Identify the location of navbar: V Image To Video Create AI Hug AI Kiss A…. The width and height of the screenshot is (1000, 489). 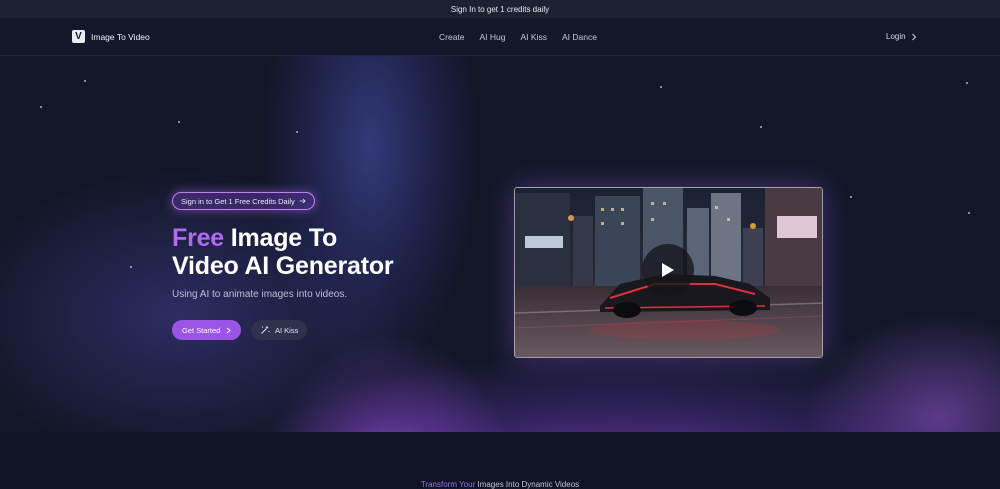
(500, 37).